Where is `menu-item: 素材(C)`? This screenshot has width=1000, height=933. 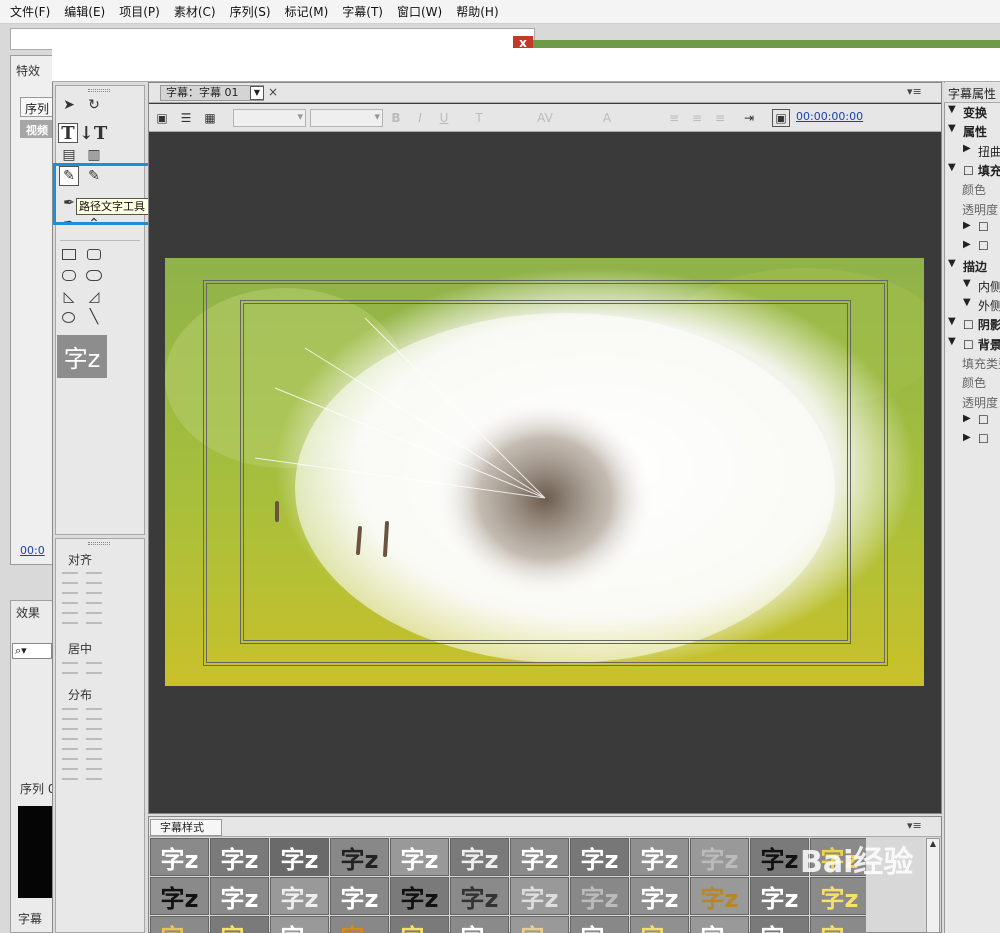
menu-item: 素材(C) is located at coordinates (195, 11).